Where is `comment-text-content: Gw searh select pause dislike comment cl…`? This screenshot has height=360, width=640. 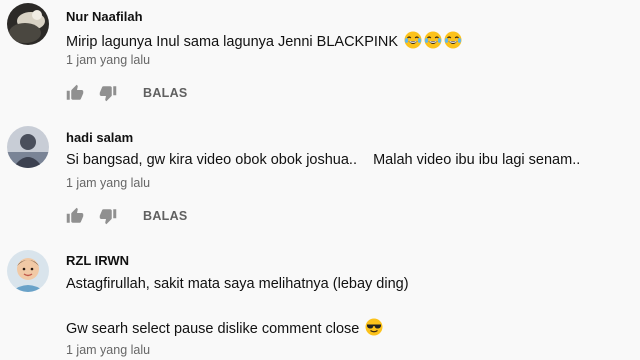
comment-text-content: Gw searh select pause dislike comment cl… is located at coordinates (213, 329).